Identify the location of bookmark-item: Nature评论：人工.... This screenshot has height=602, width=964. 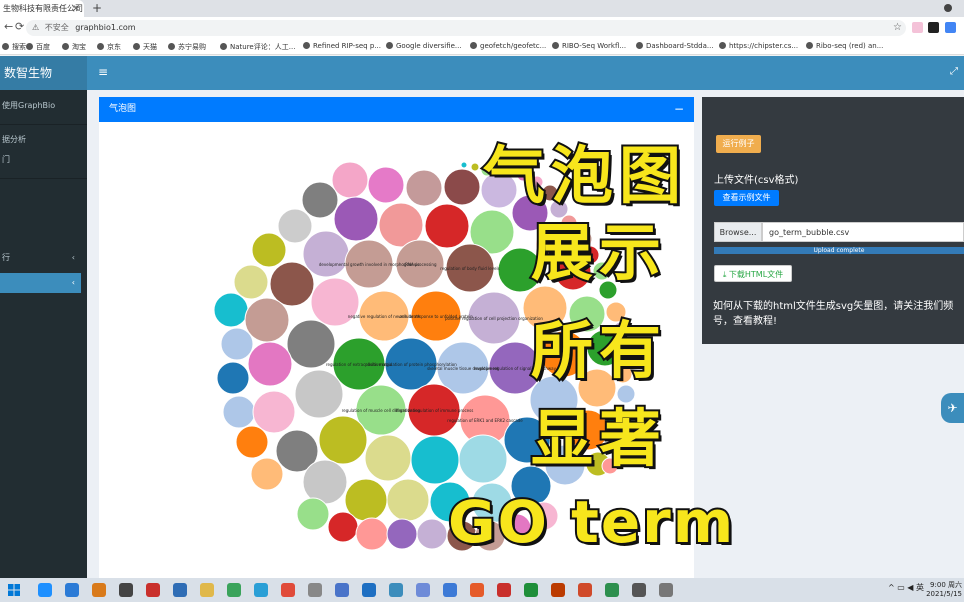
(257, 47).